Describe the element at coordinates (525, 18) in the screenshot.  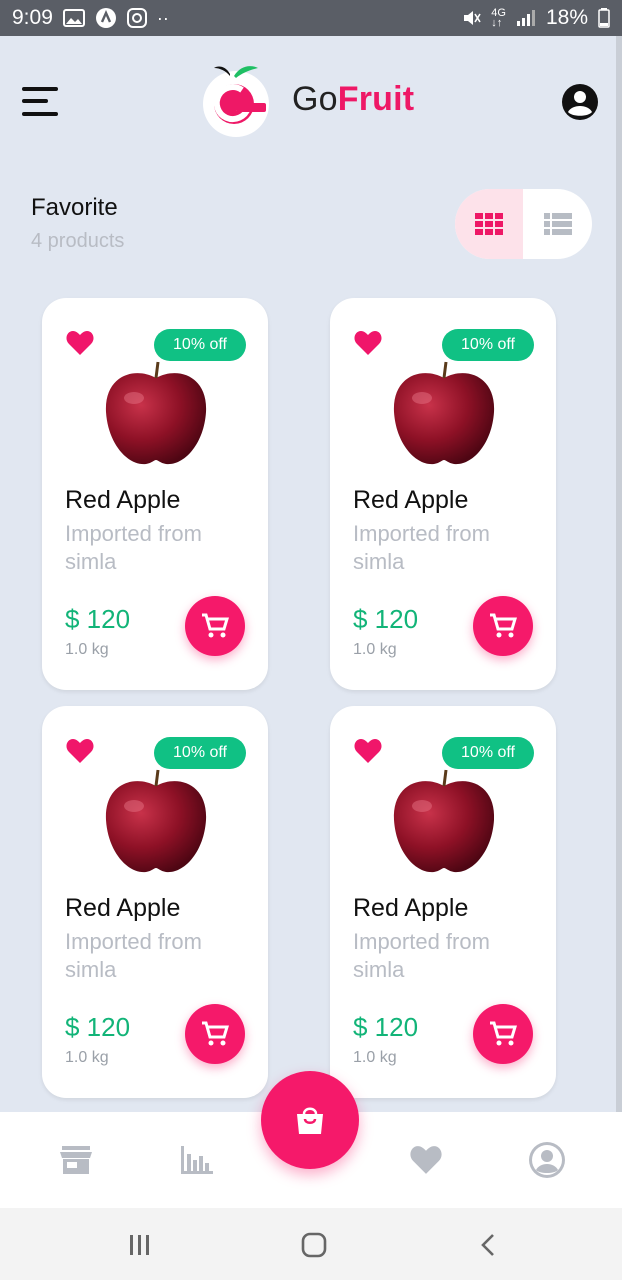
I see `signal-icon` at that location.